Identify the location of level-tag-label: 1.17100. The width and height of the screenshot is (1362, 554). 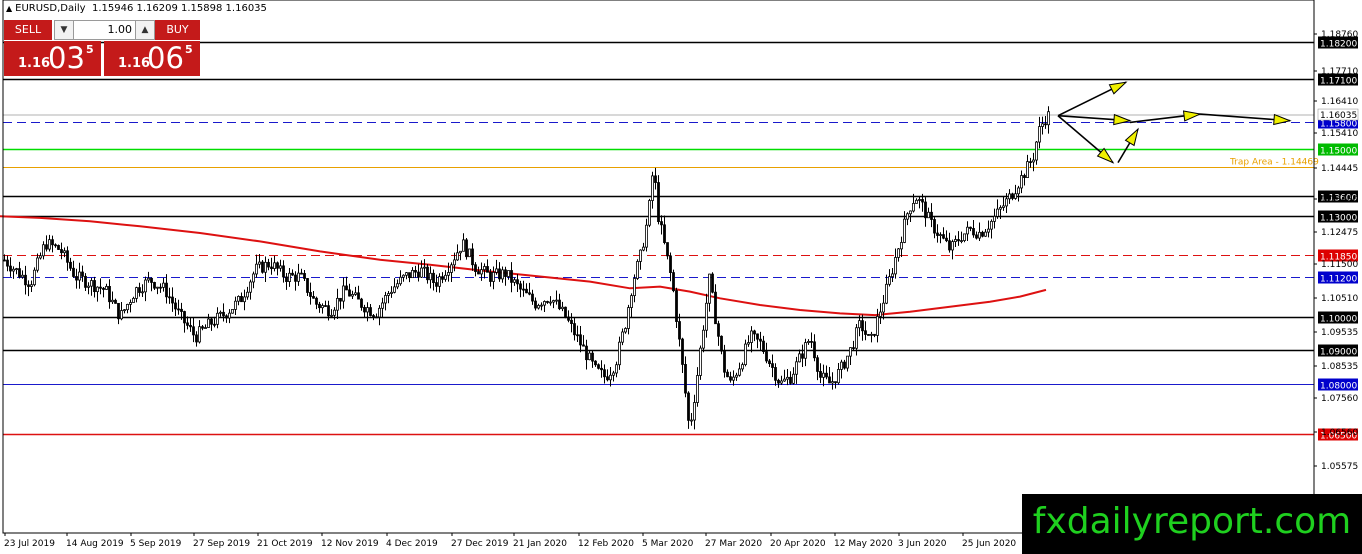
(1338, 82).